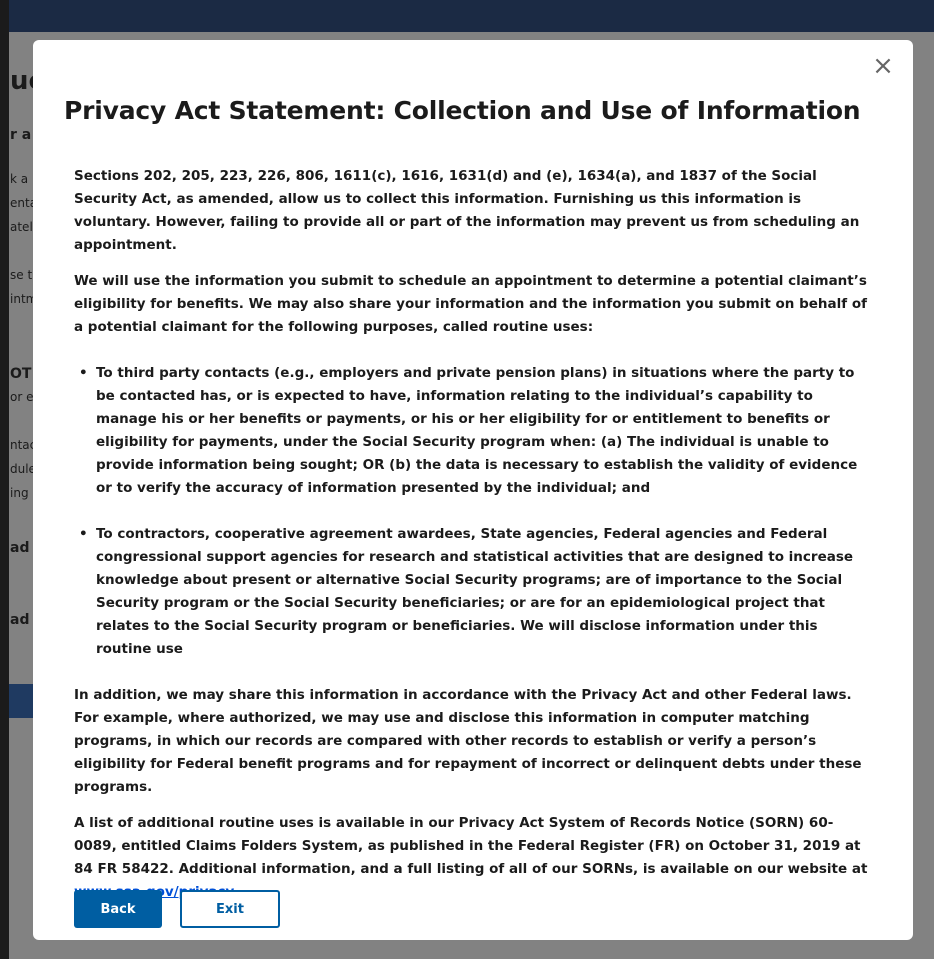 The height and width of the screenshot is (959, 934). Describe the element at coordinates (21, 275) in the screenshot. I see `background-text-fragment: se t` at that location.